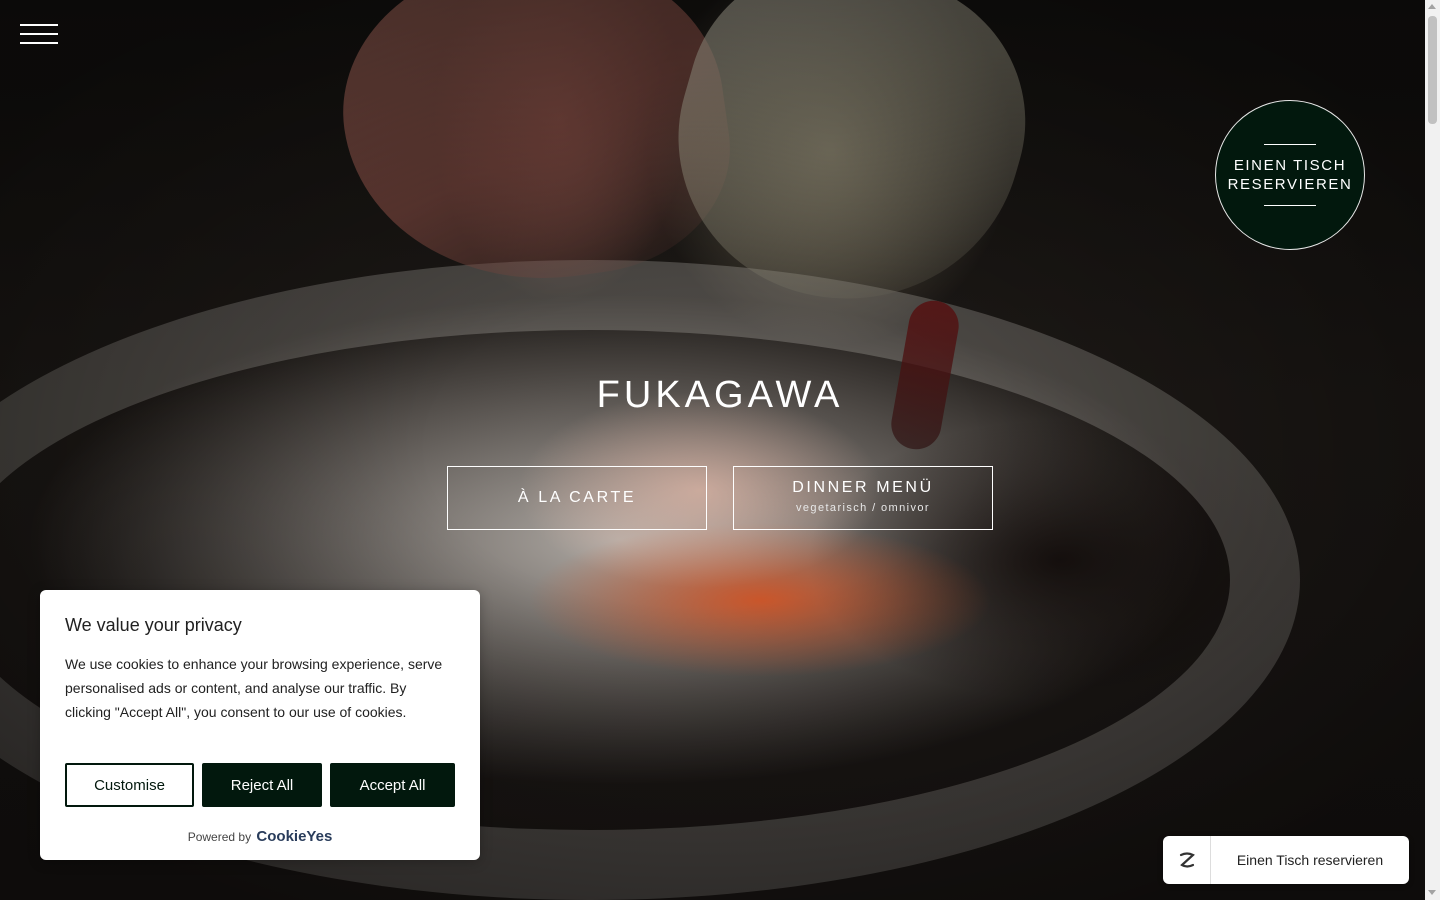 The width and height of the screenshot is (1440, 900). Describe the element at coordinates (1310, 860) in the screenshot. I see `booking-widget-label: Einen Tisch reservieren` at that location.